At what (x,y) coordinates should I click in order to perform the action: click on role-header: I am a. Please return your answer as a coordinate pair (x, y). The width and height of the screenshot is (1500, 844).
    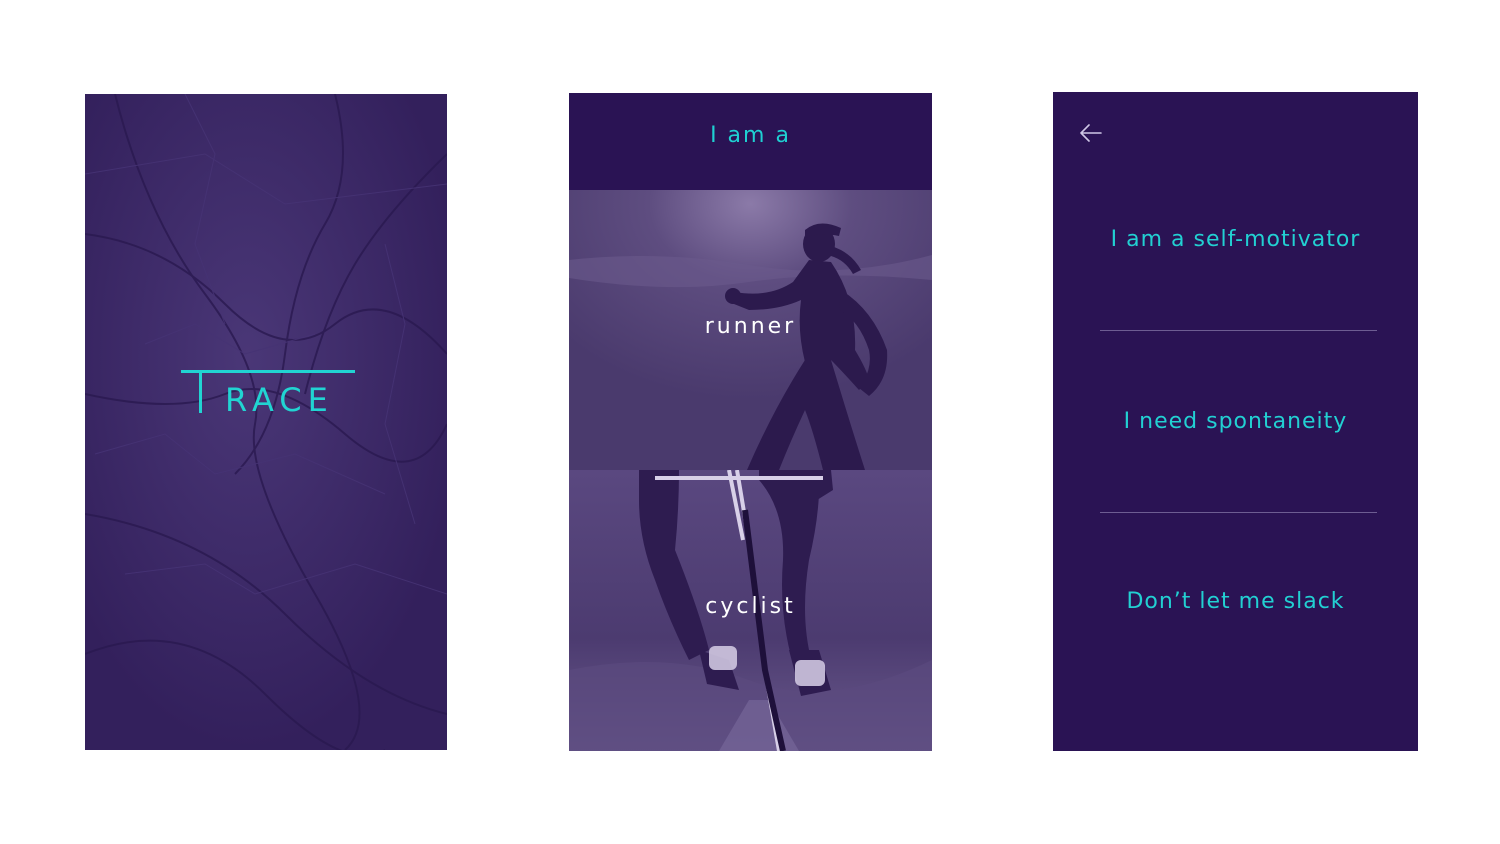
    Looking at the image, I should click on (750, 141).